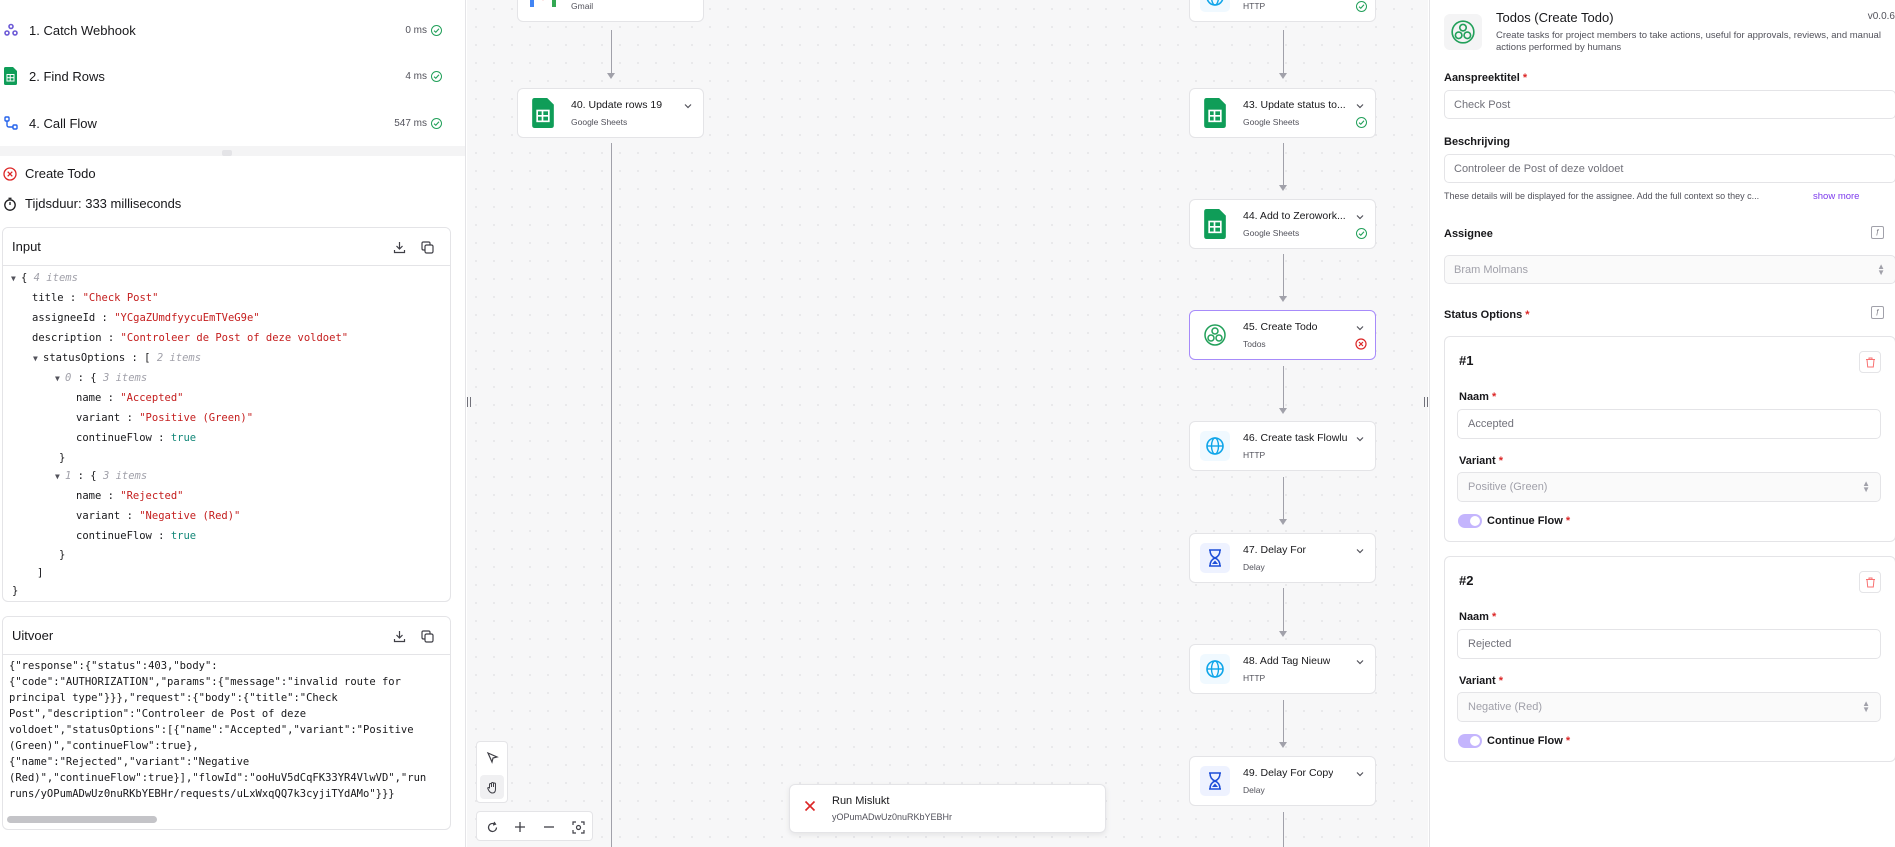  I want to click on node-title: 48. Add Tag Nieuw, so click(1287, 661).